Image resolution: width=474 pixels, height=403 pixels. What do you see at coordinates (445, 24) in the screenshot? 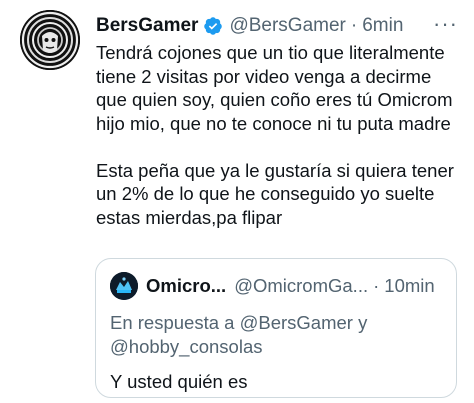
I see `more-options-icon: ···` at bounding box center [445, 24].